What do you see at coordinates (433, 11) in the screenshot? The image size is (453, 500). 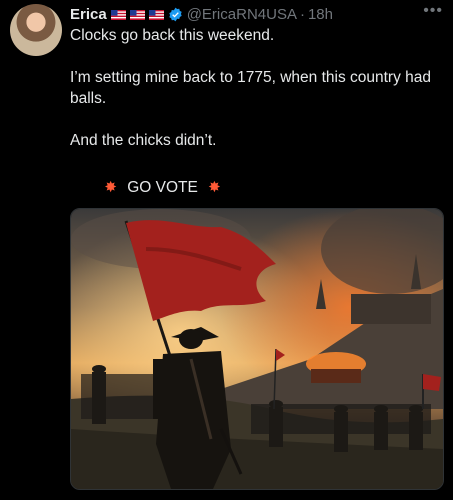 I see `more-options-icon: •••` at bounding box center [433, 11].